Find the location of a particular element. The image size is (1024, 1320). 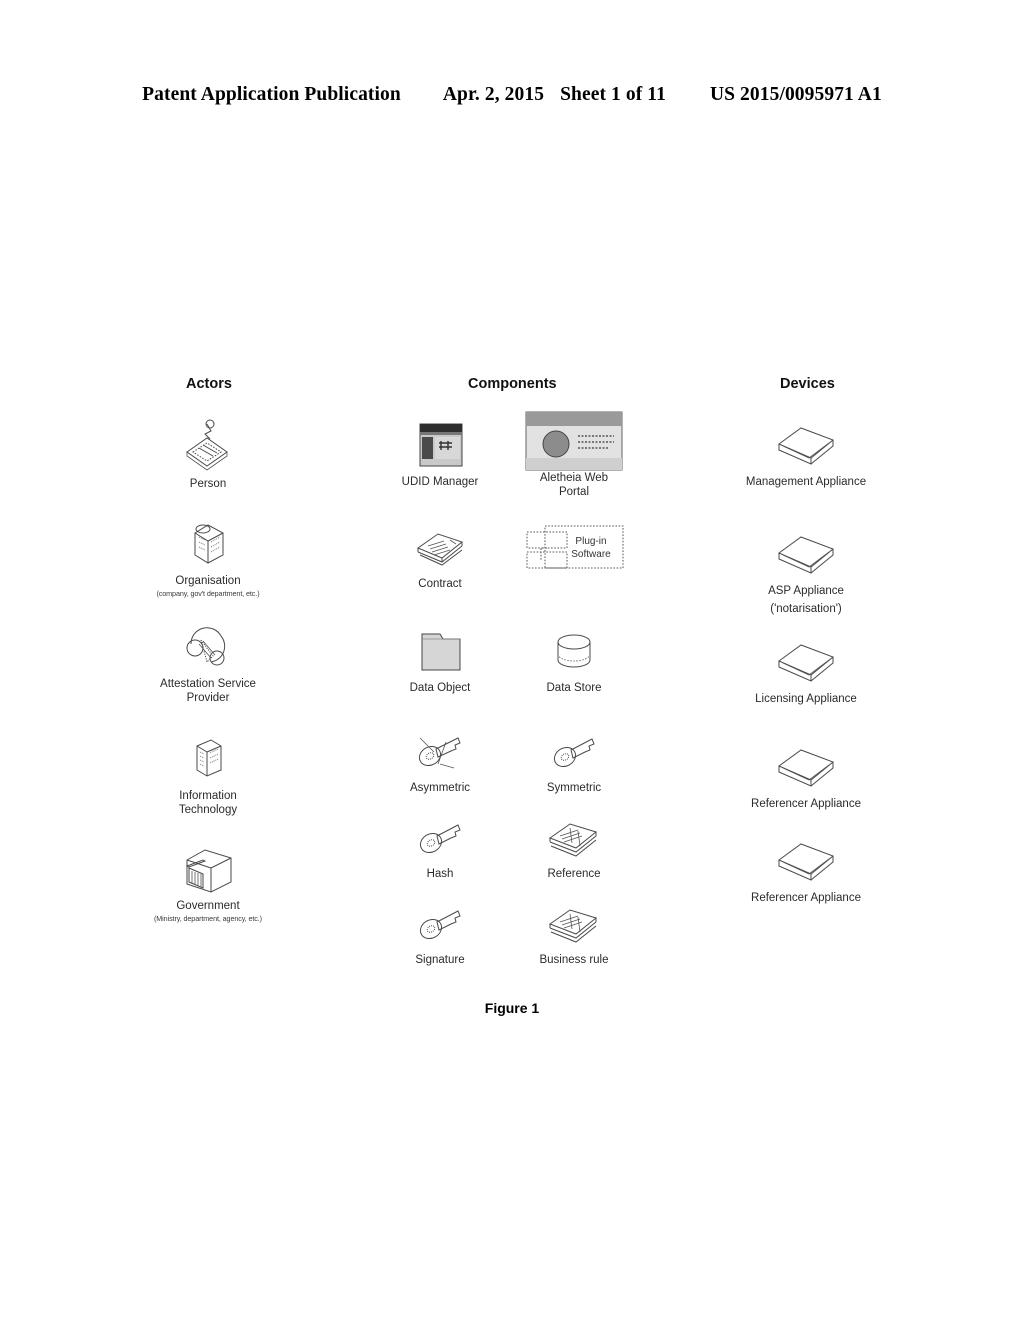

legend-item-plugin-software: Plug-in Software is located at coordinates (574, 548).